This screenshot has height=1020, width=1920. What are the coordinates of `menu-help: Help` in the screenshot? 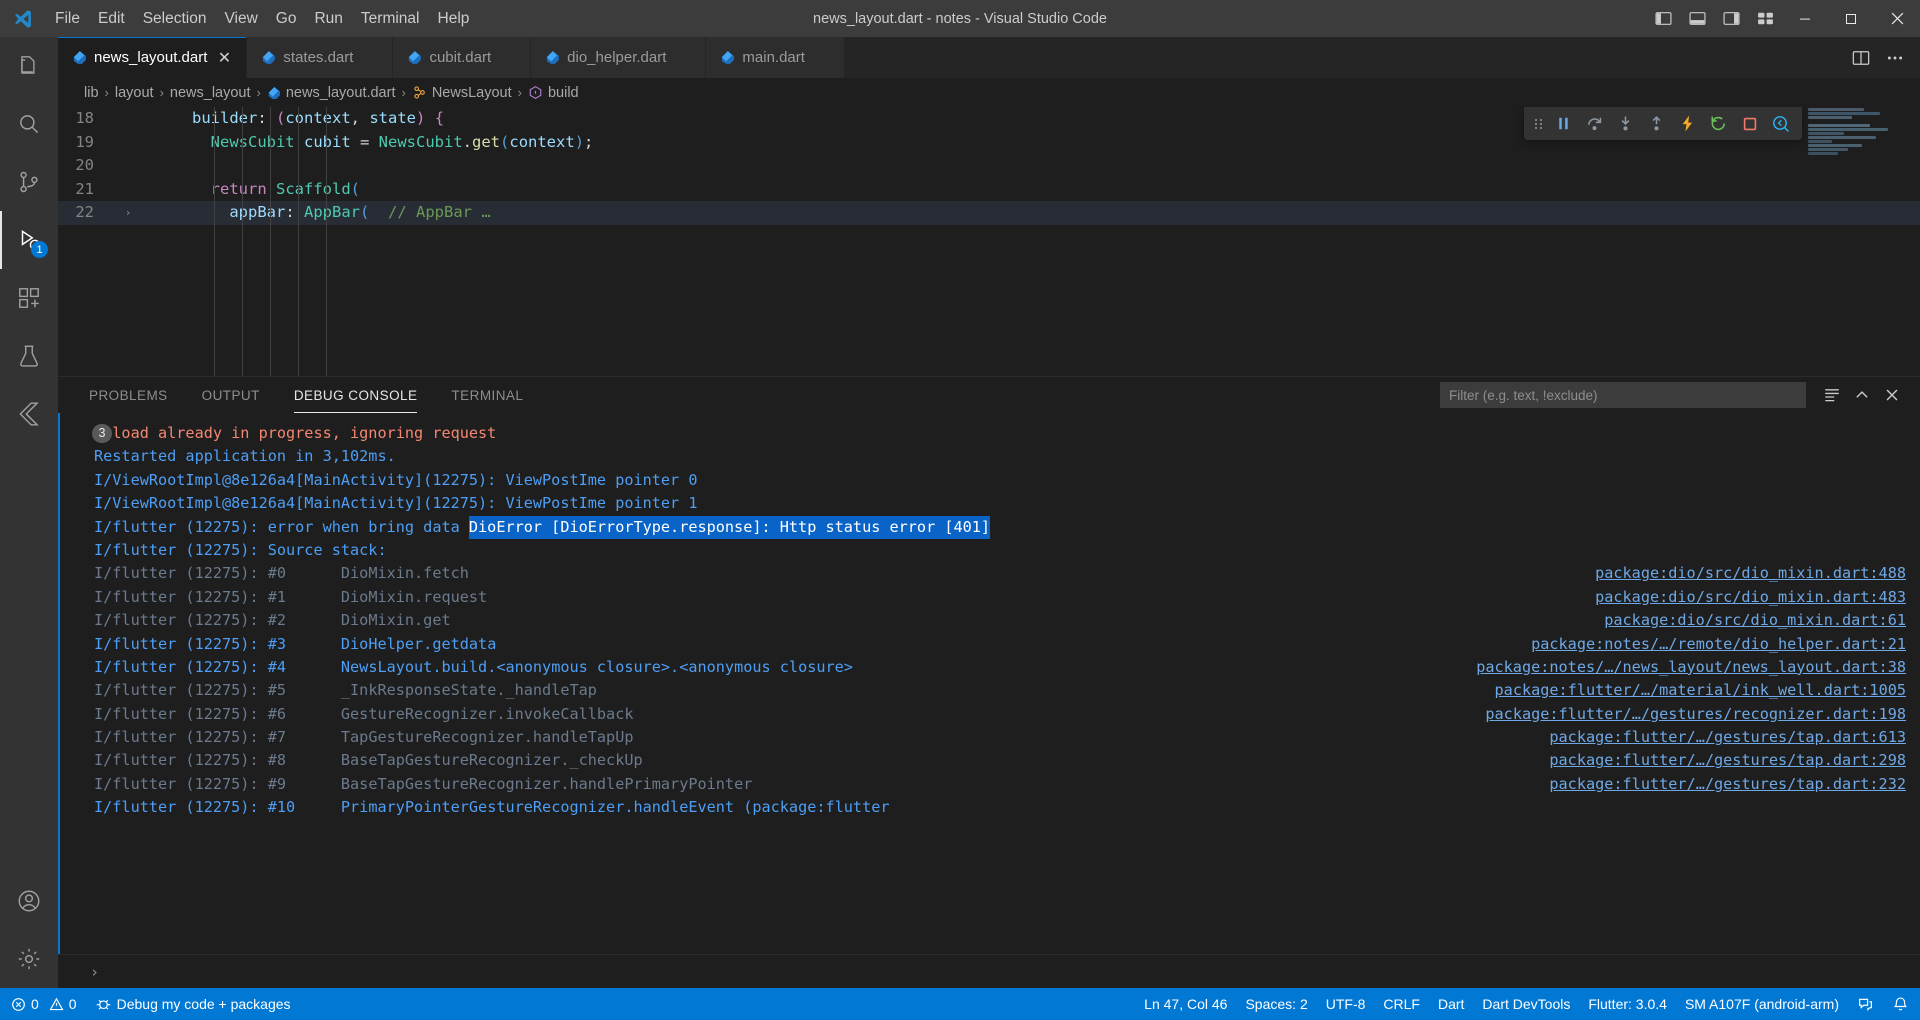 It's located at (454, 18).